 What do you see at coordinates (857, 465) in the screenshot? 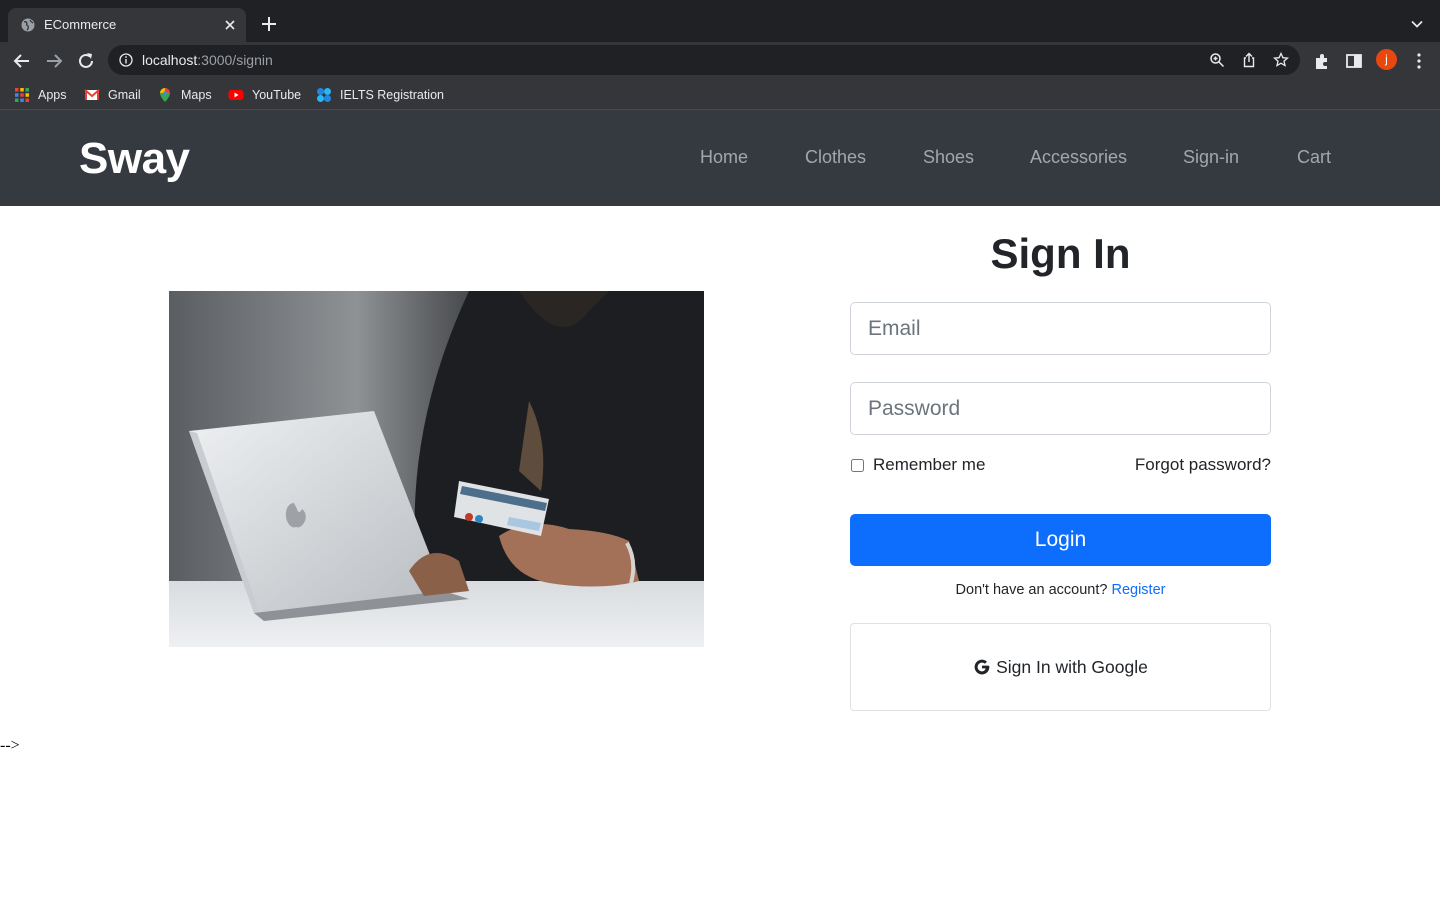
I see `remember-me-checkbox` at bounding box center [857, 465].